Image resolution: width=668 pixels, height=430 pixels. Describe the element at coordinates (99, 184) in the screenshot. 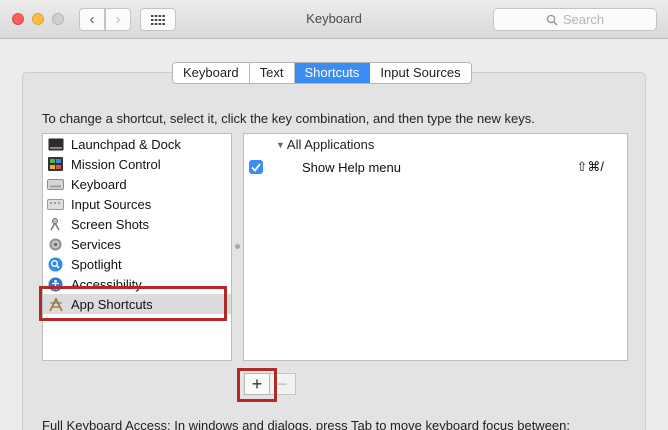

I see `category-label: Keyboard` at that location.